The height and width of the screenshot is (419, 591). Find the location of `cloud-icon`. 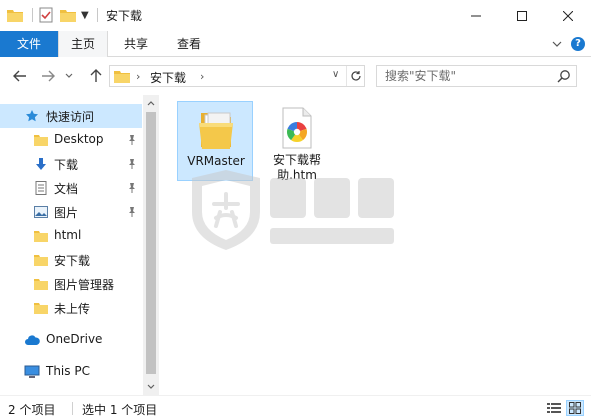

cloud-icon is located at coordinates (32, 340).